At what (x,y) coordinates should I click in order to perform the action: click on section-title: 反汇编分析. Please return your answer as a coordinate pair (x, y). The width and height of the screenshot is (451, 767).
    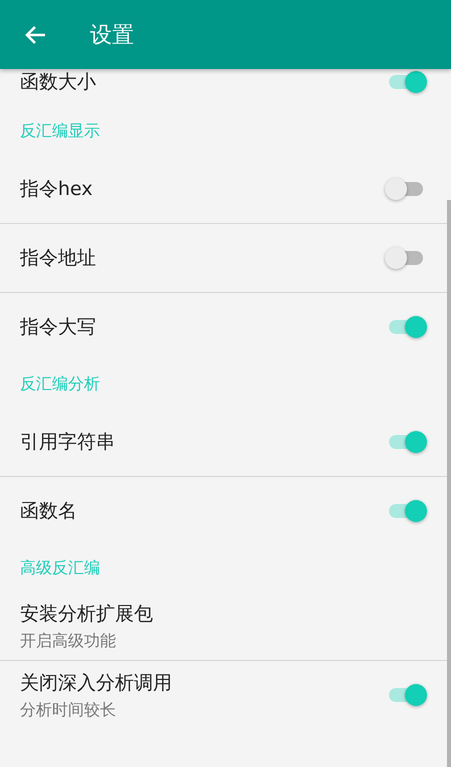
    Looking at the image, I should click on (60, 384).